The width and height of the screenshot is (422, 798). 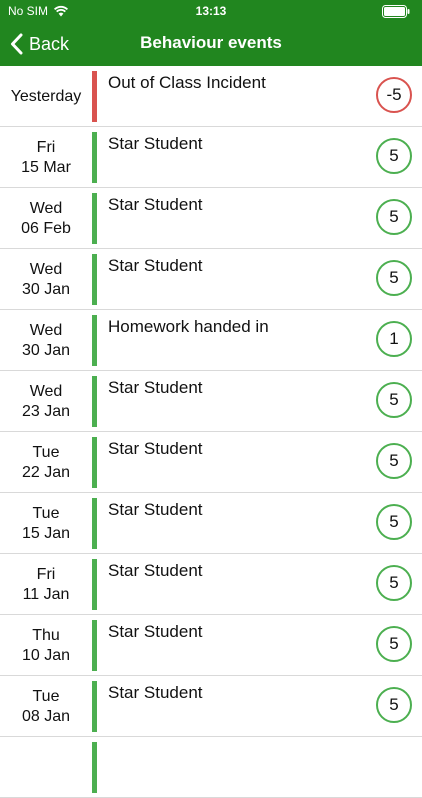 I want to click on event-day: Thu, so click(x=46, y=635).